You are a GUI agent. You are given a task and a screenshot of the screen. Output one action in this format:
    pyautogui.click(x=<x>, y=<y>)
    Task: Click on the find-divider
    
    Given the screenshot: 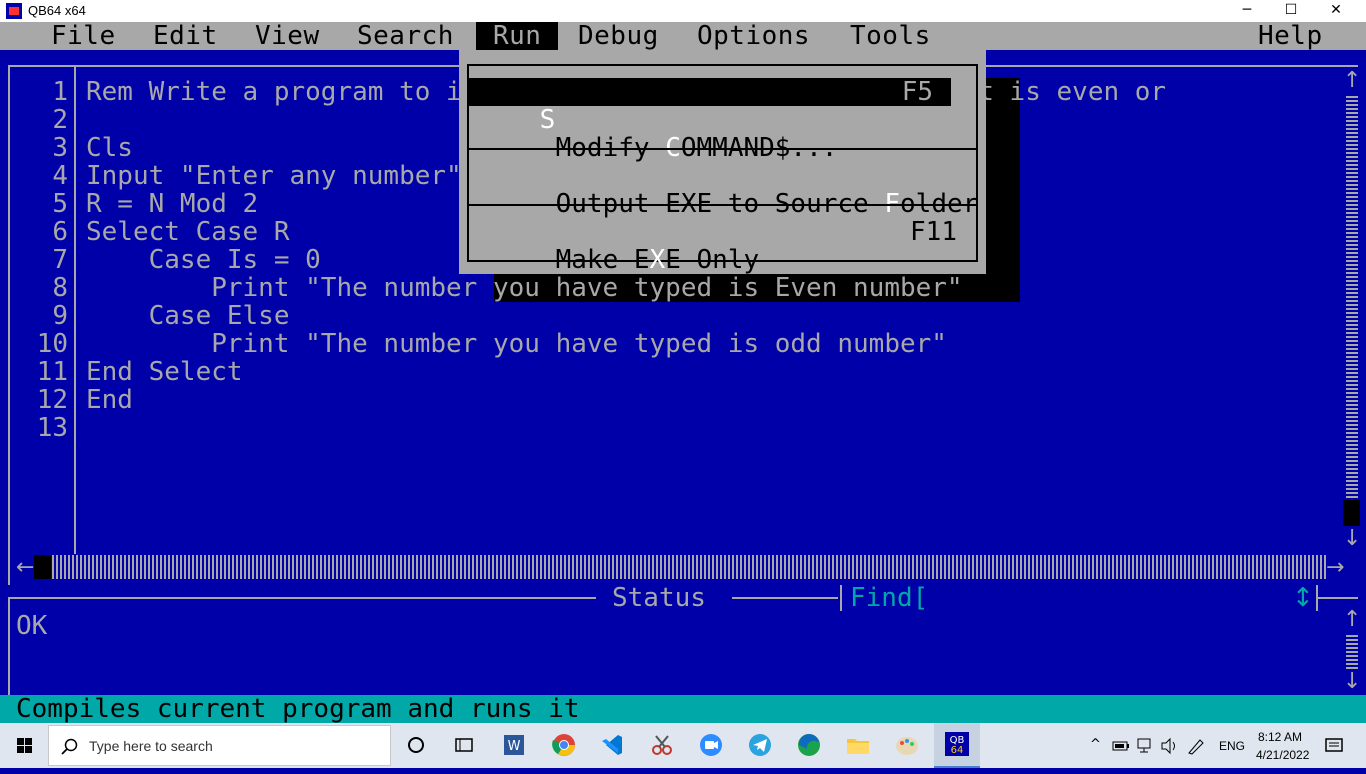 What is the action you would take?
    pyautogui.click(x=841, y=598)
    